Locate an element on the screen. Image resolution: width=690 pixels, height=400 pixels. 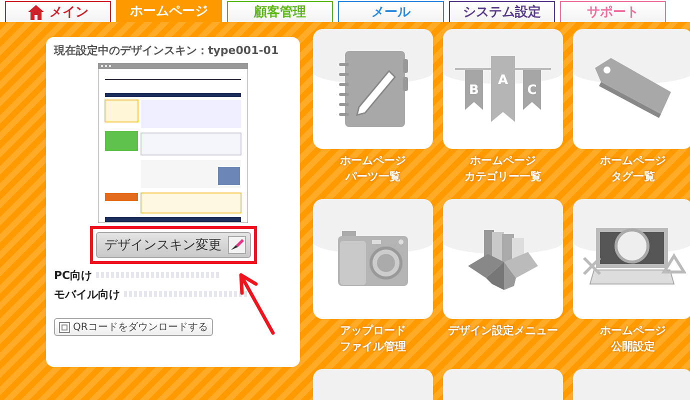
tab: サポート is located at coordinates (613, 11).